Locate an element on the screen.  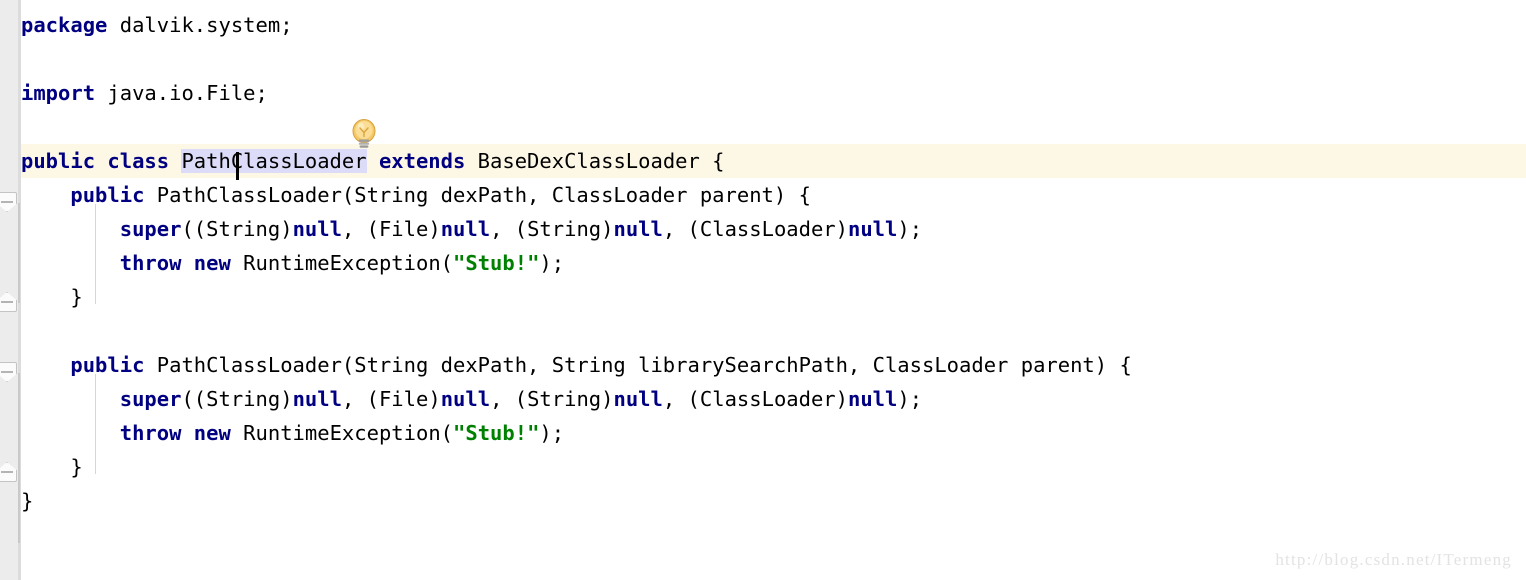
highlighted-identifier: PathClassLoader is located at coordinates (274, 161).